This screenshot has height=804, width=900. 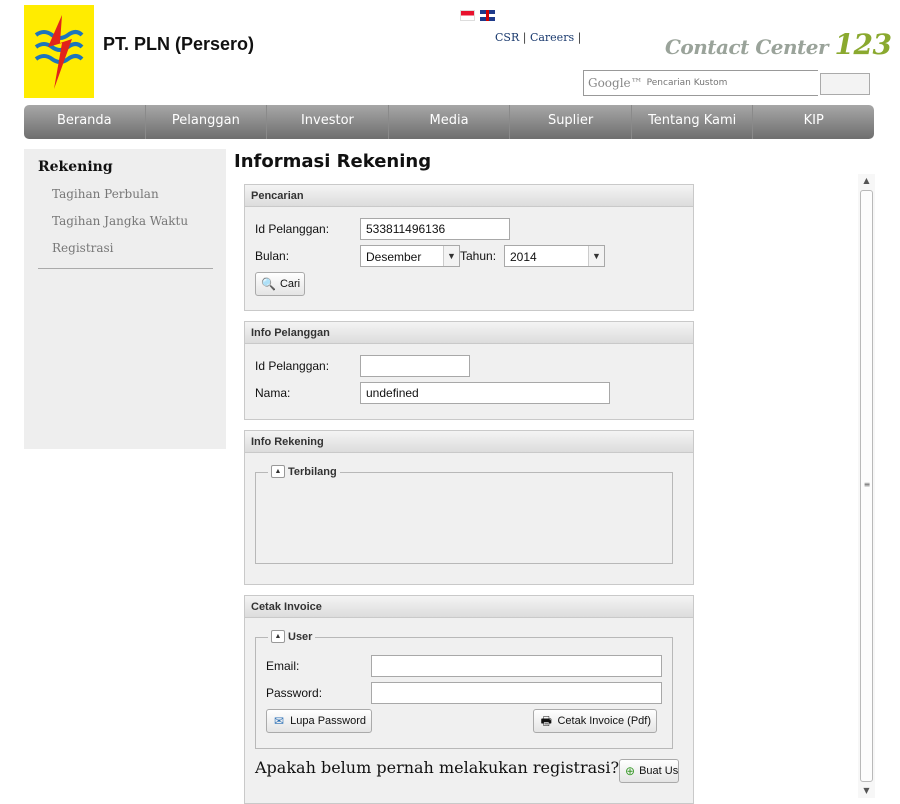 I want to click on sidebar-item-tagihan-perbulan: Tagihan Perbulan, so click(x=125, y=194).